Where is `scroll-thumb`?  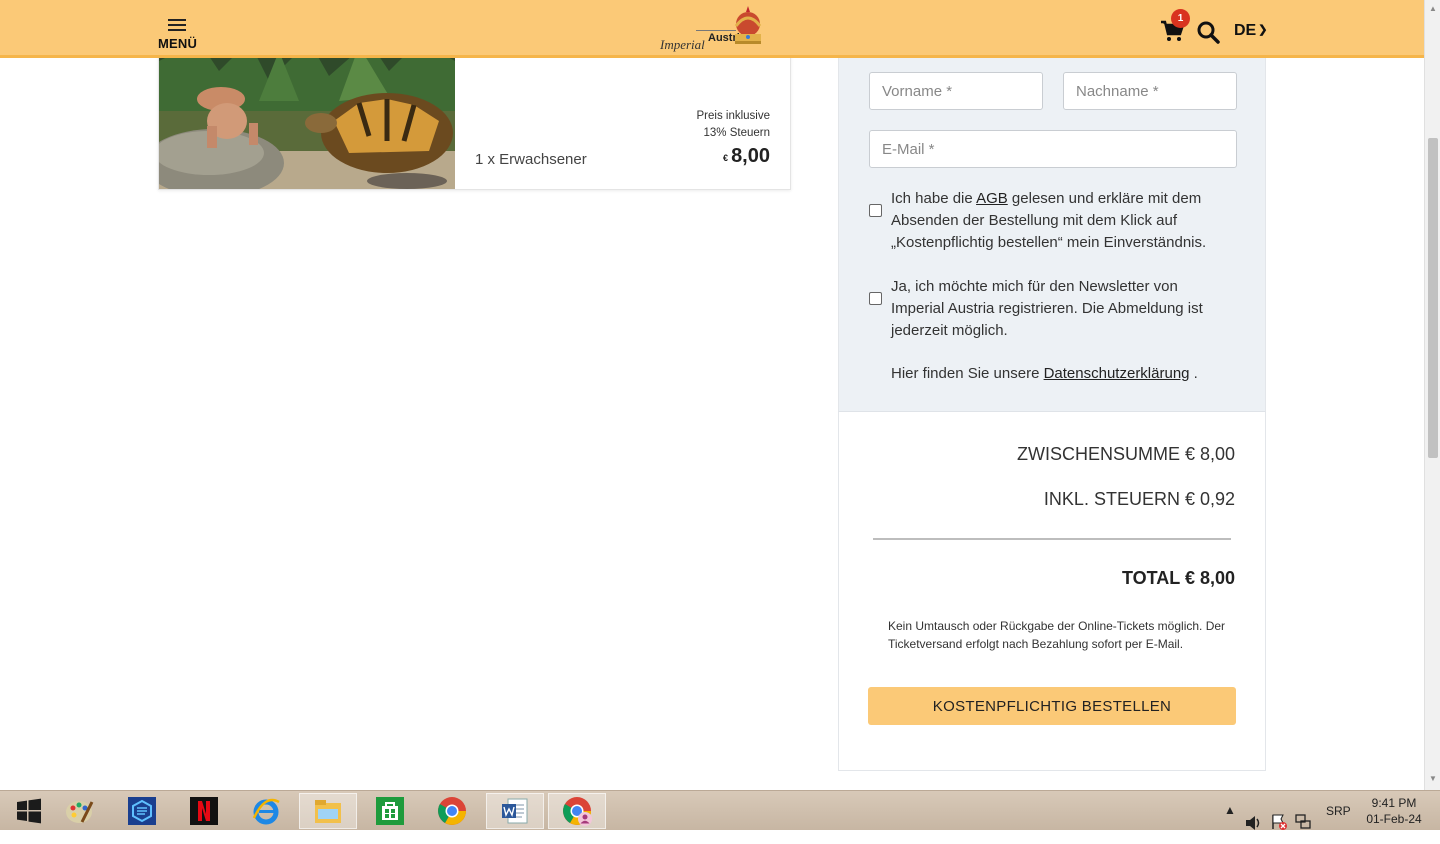
scroll-thumb is located at coordinates (1433, 298).